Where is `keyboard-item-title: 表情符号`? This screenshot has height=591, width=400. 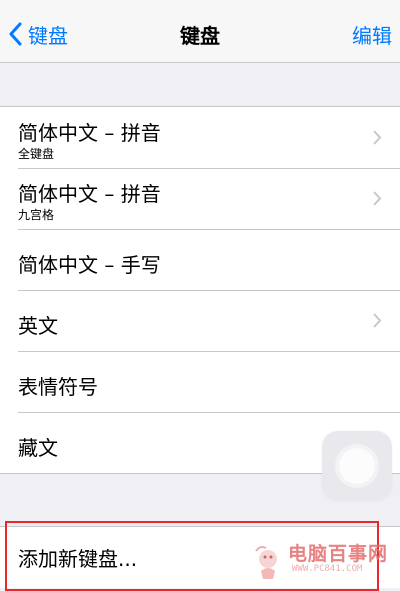
keyboard-item-title: 表情符号 is located at coordinates (58, 387).